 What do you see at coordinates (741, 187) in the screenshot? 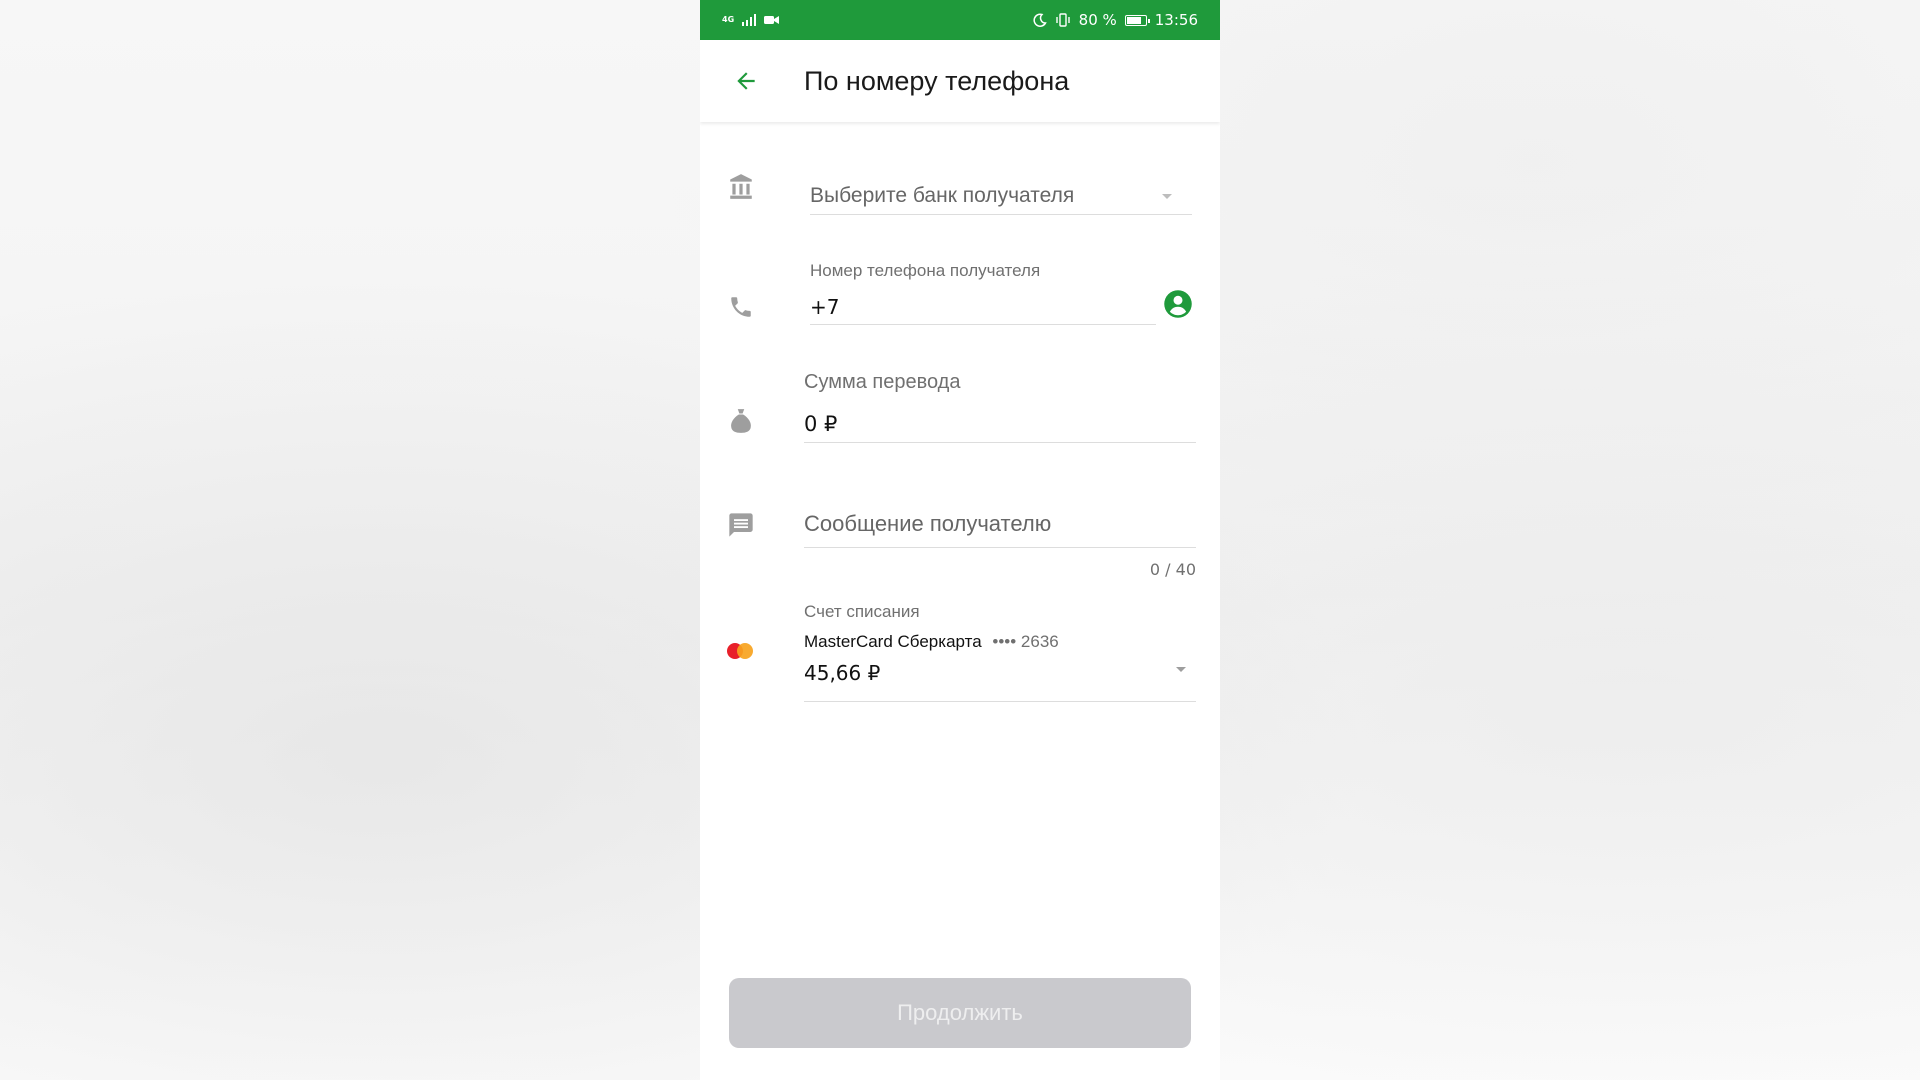
I see `bank-icon` at bounding box center [741, 187].